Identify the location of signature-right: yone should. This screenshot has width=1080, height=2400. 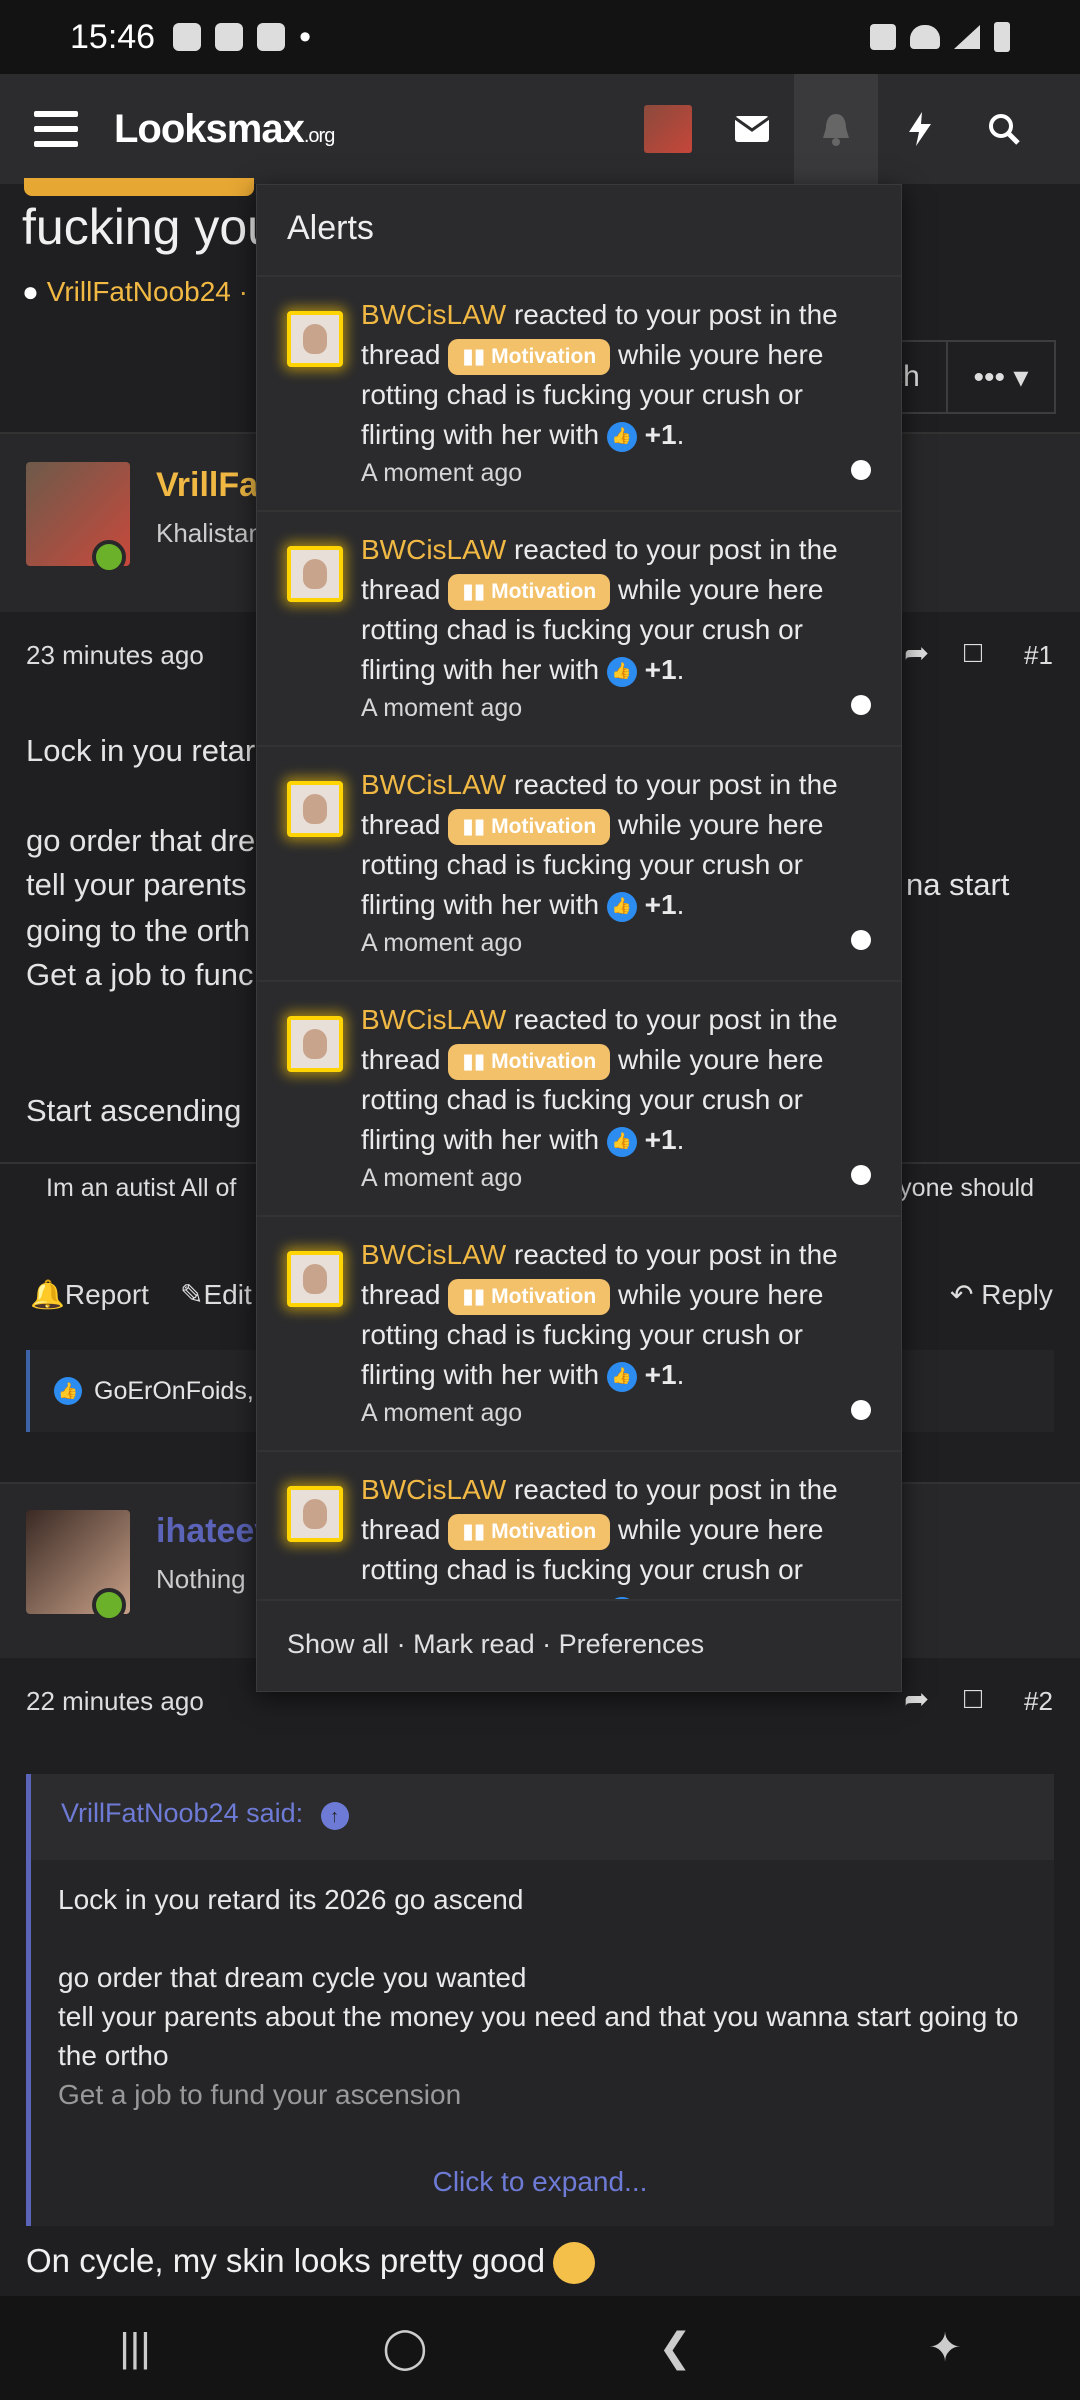
(966, 1188).